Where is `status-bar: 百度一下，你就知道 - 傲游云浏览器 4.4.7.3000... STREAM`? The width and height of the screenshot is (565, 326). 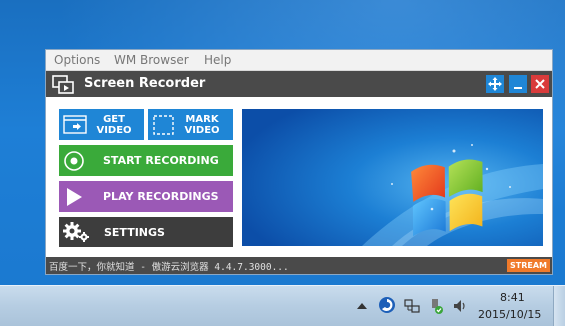 status-bar: 百度一下，你就知道 - 傲游云浏览器 4.4.7.3000... STREAM is located at coordinates (299, 265).